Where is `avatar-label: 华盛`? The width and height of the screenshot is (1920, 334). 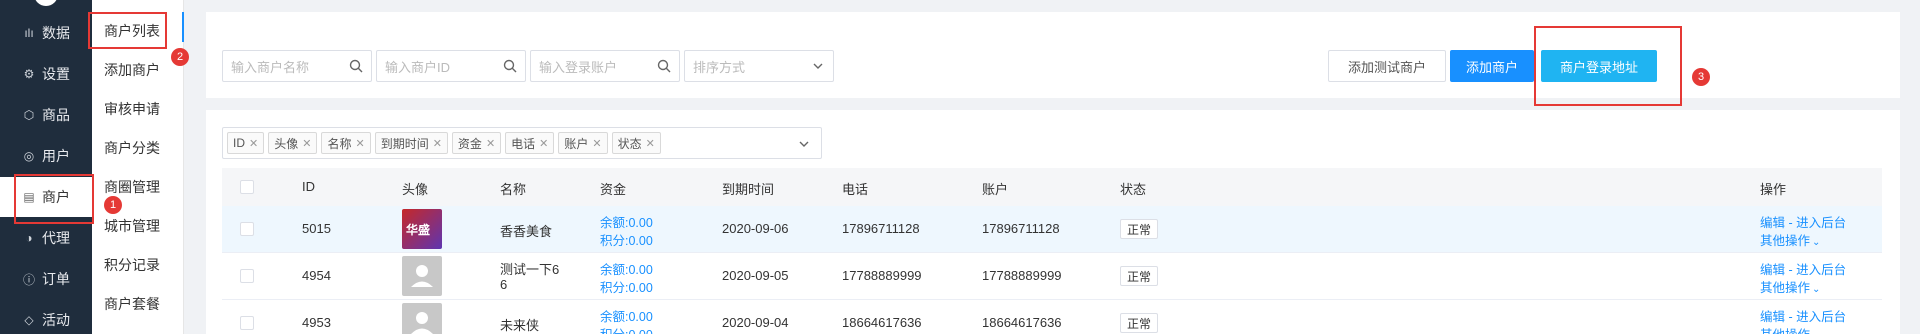 avatar-label: 华盛 is located at coordinates (418, 230).